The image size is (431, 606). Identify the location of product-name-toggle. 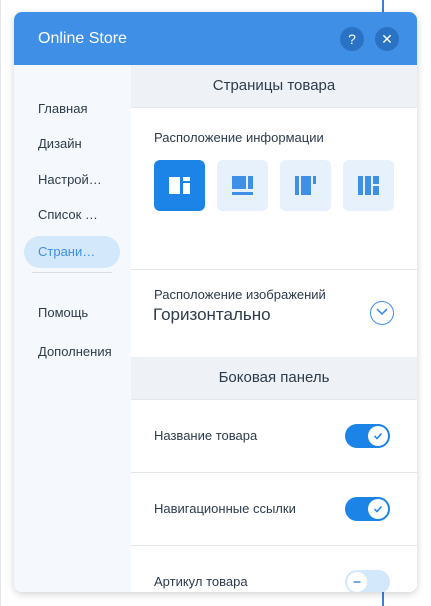
(367, 436).